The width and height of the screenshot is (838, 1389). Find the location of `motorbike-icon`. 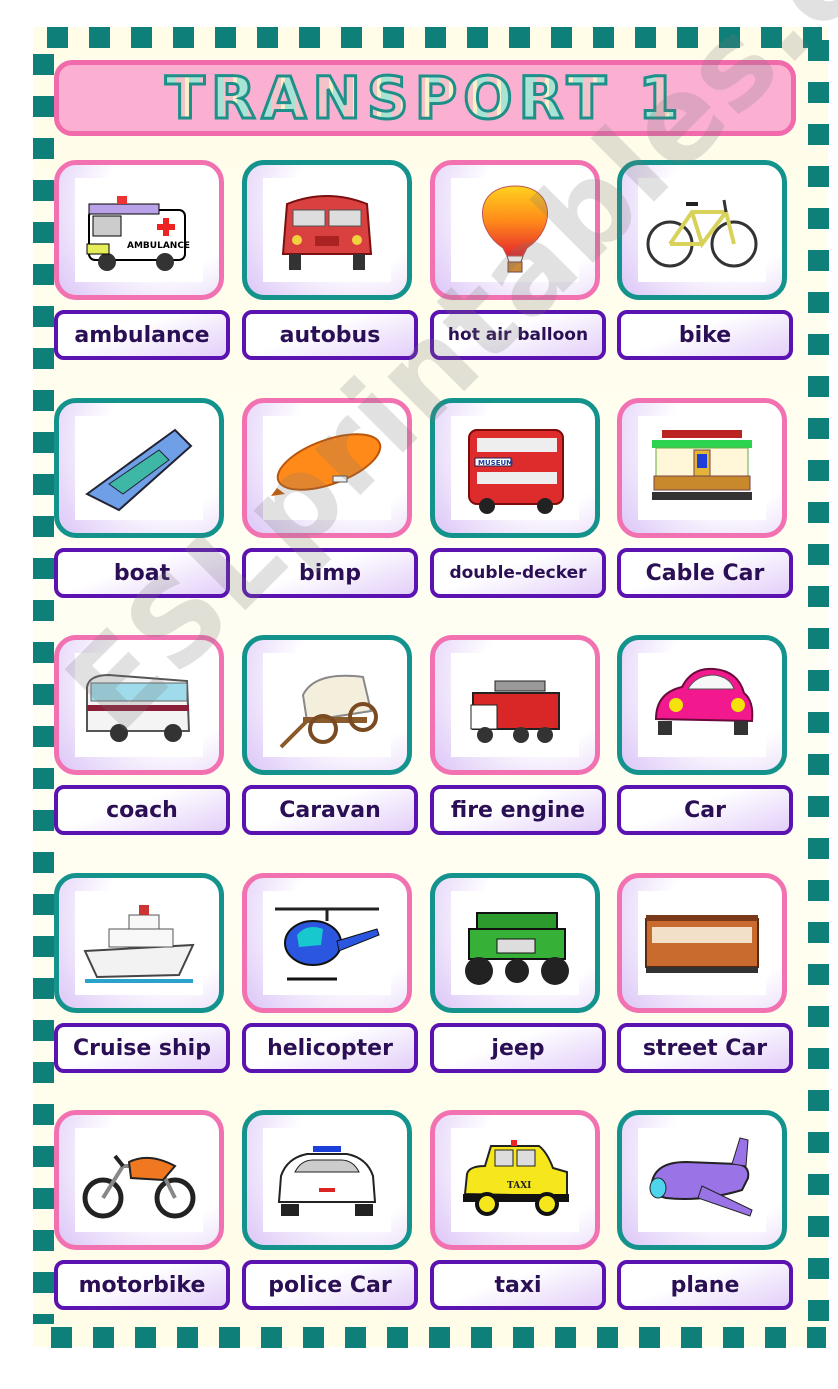

motorbike-icon is located at coordinates (139, 1186).